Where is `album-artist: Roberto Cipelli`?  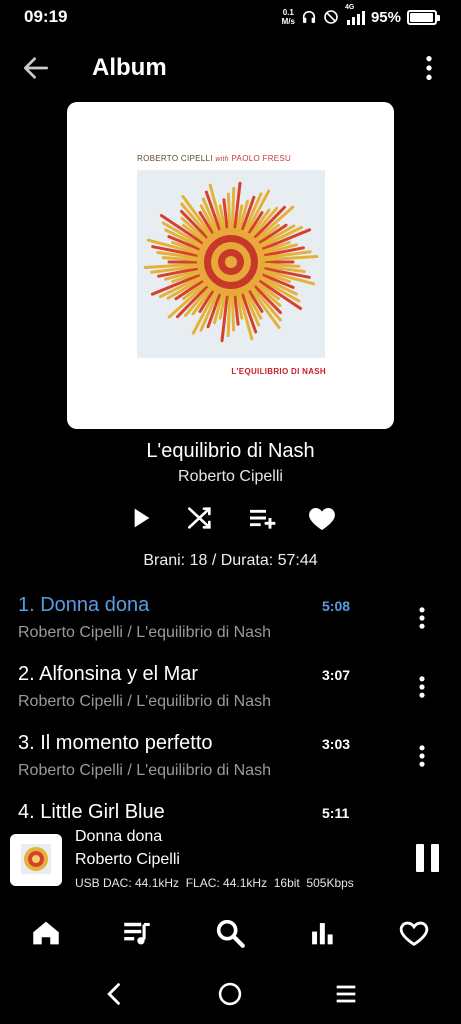 album-artist: Roberto Cipelli is located at coordinates (230, 477).